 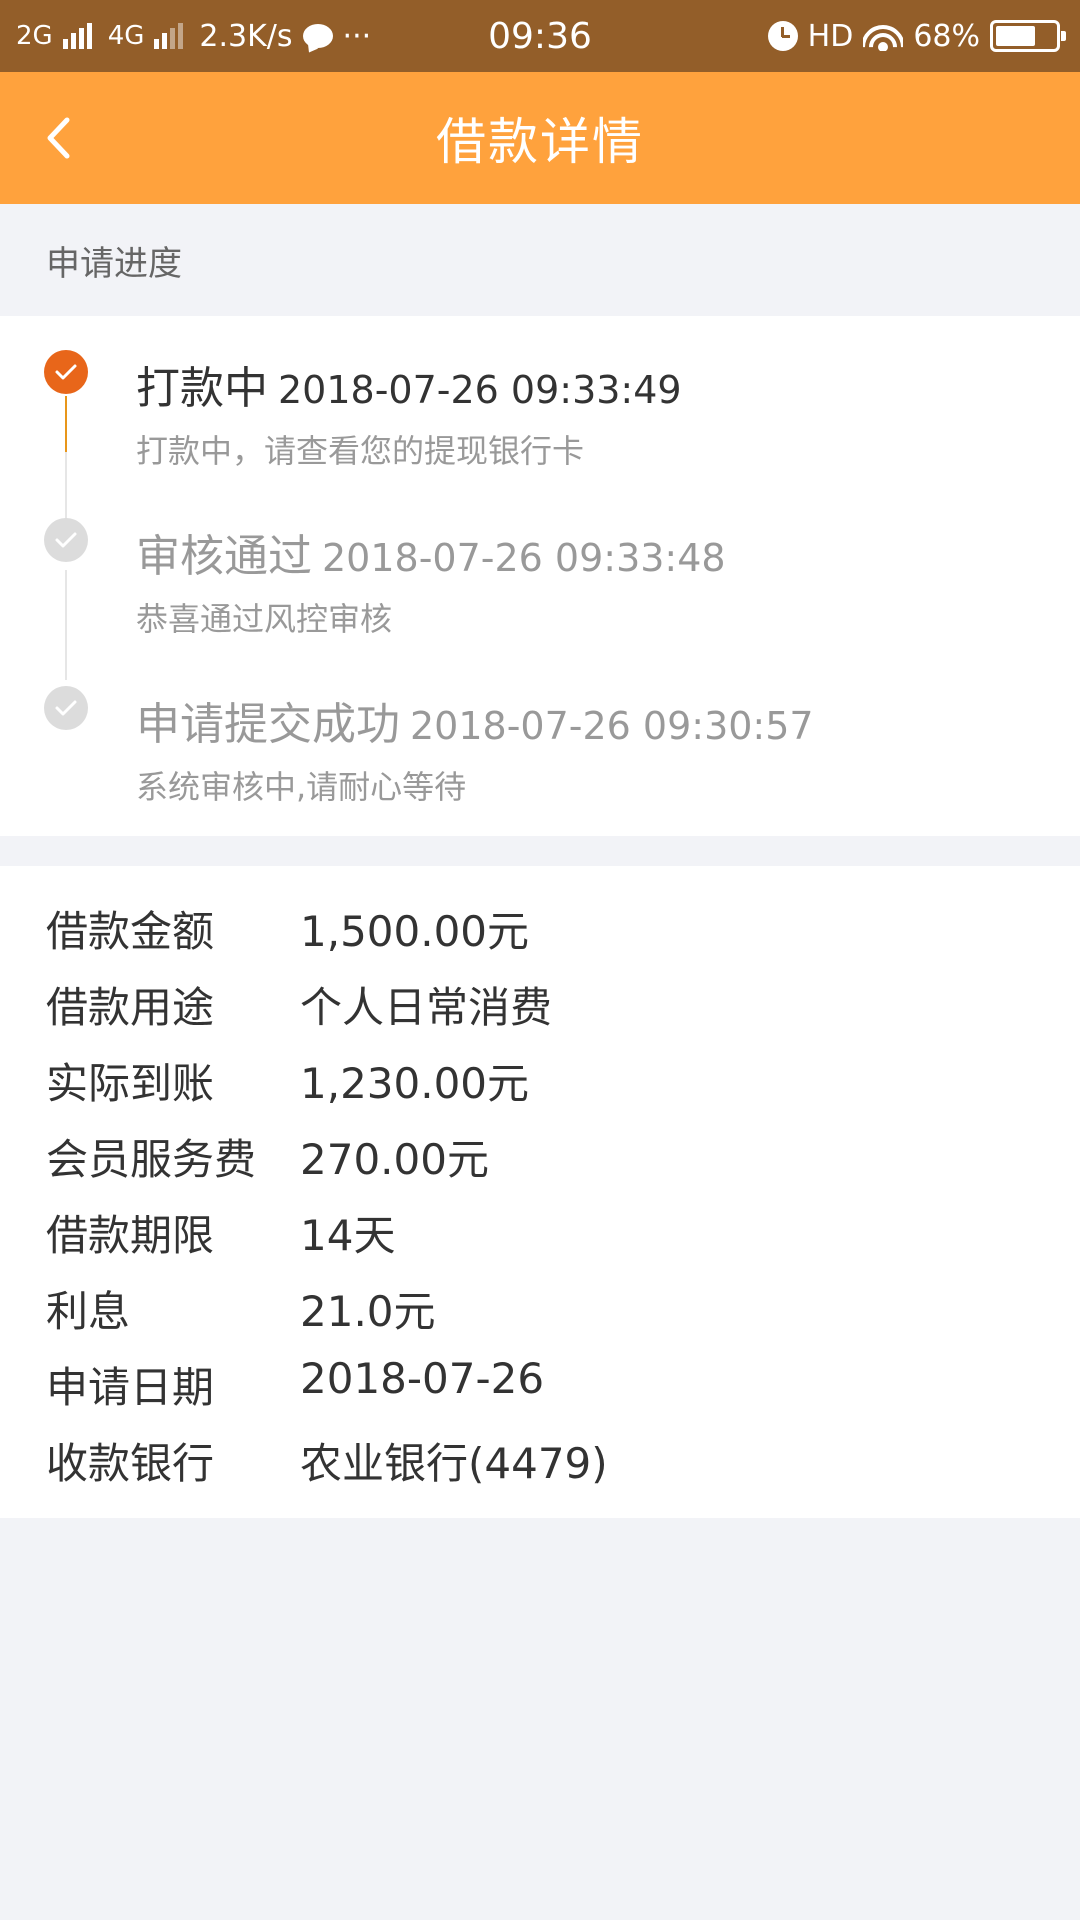 What do you see at coordinates (368, 1311) in the screenshot?
I see `detail-value: 21.0元` at bounding box center [368, 1311].